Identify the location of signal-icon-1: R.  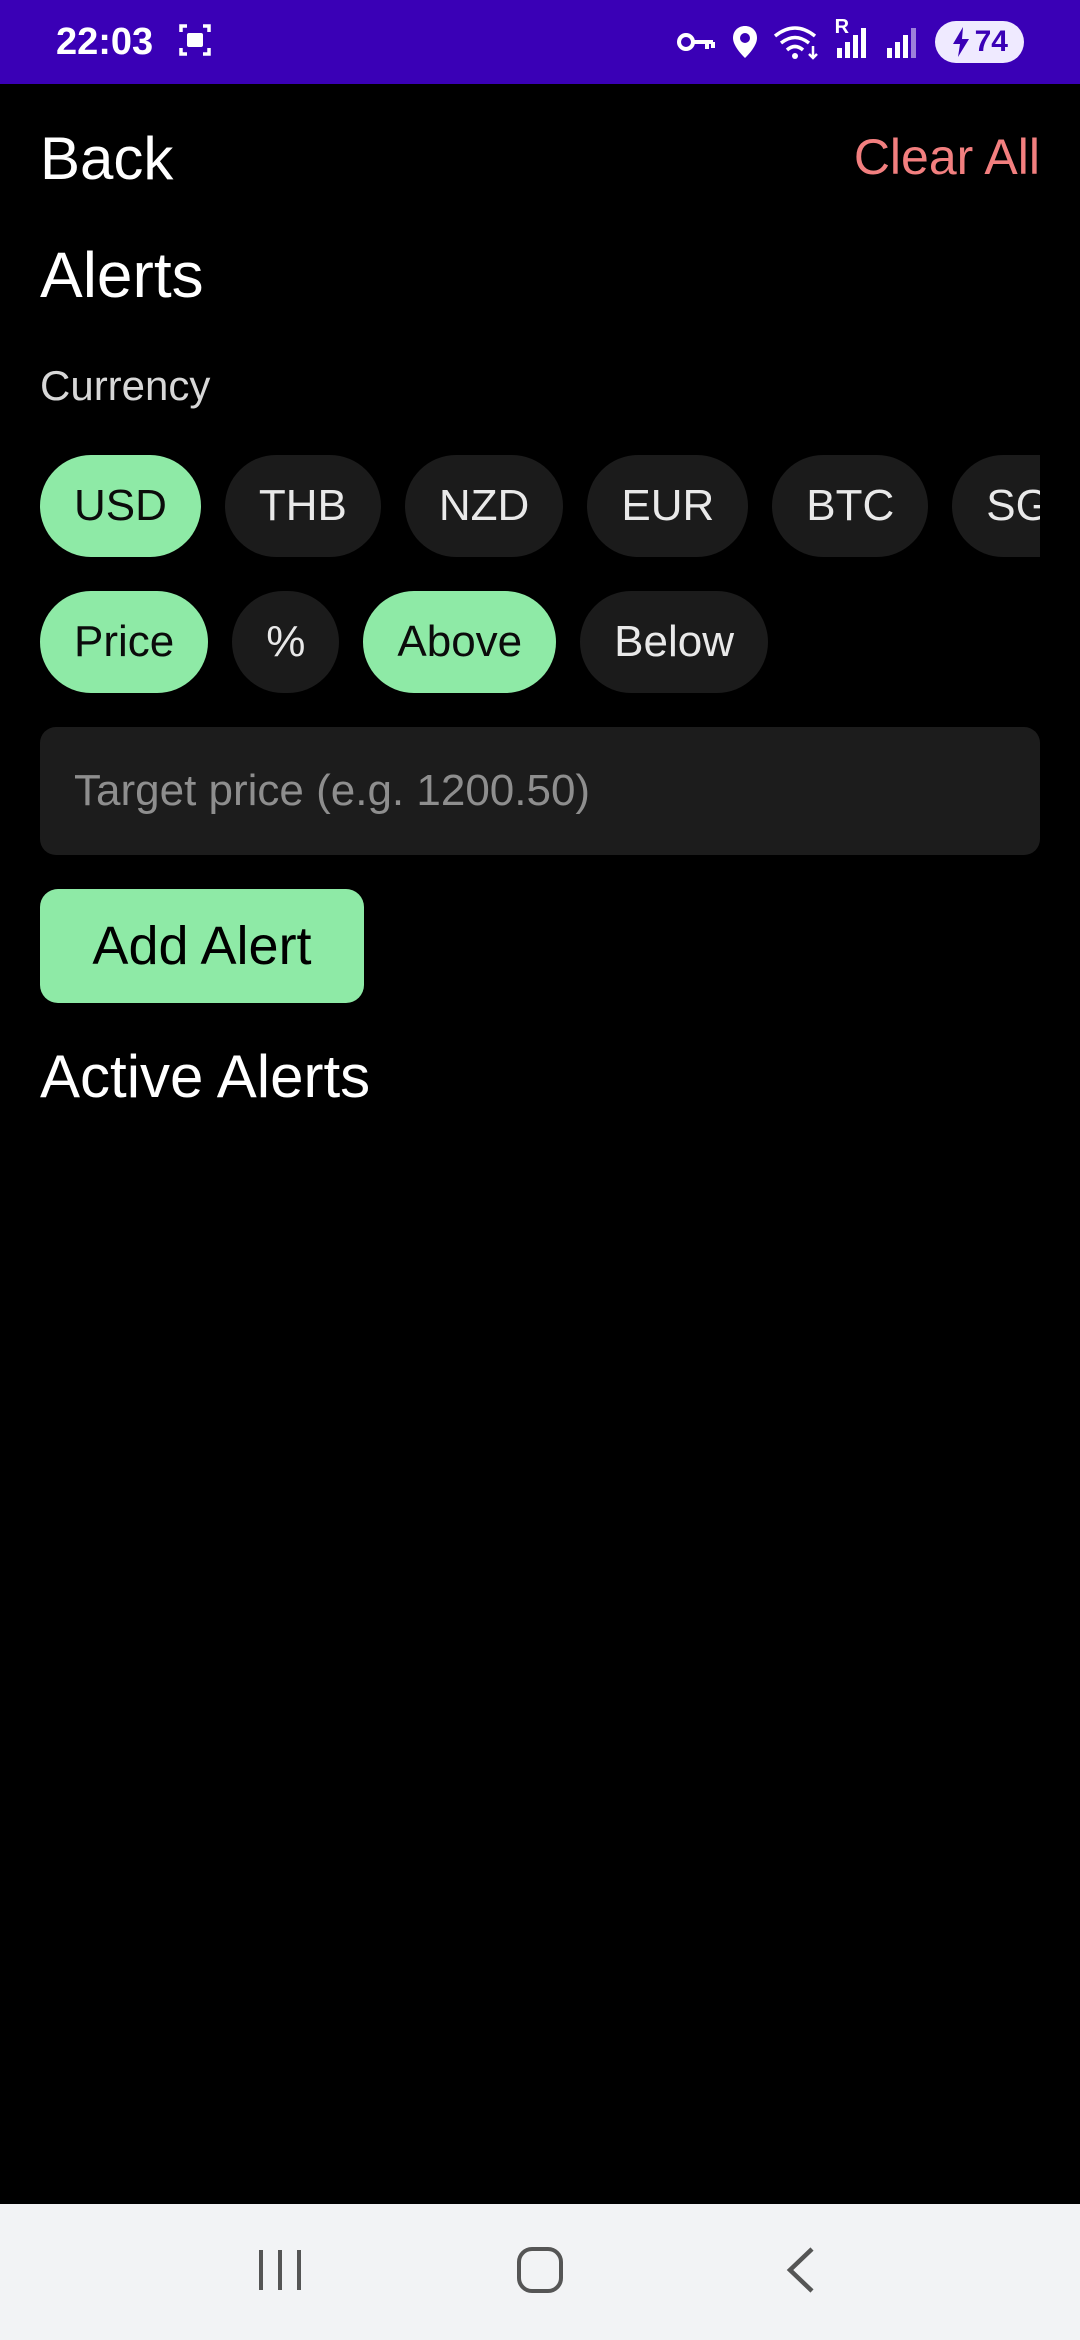
(853, 38).